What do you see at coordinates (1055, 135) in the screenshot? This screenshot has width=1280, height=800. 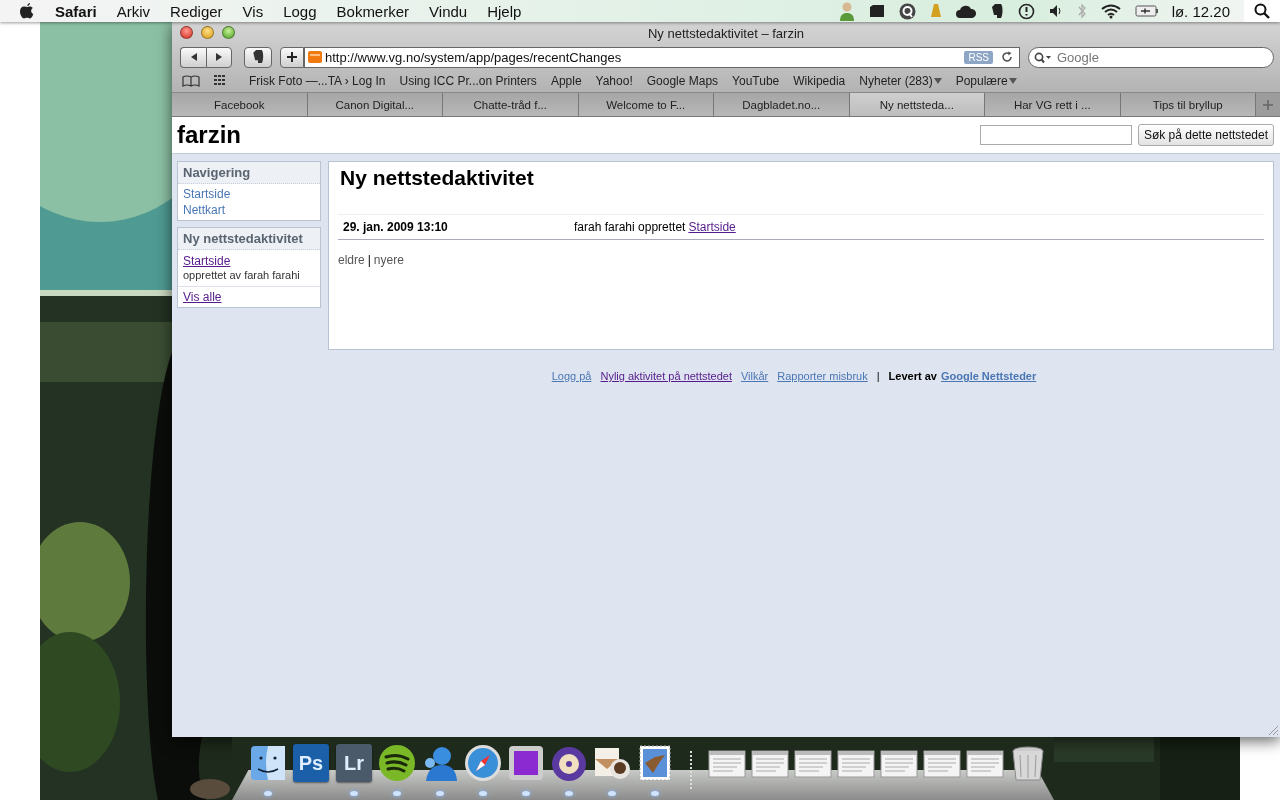 I see `site-search-field` at bounding box center [1055, 135].